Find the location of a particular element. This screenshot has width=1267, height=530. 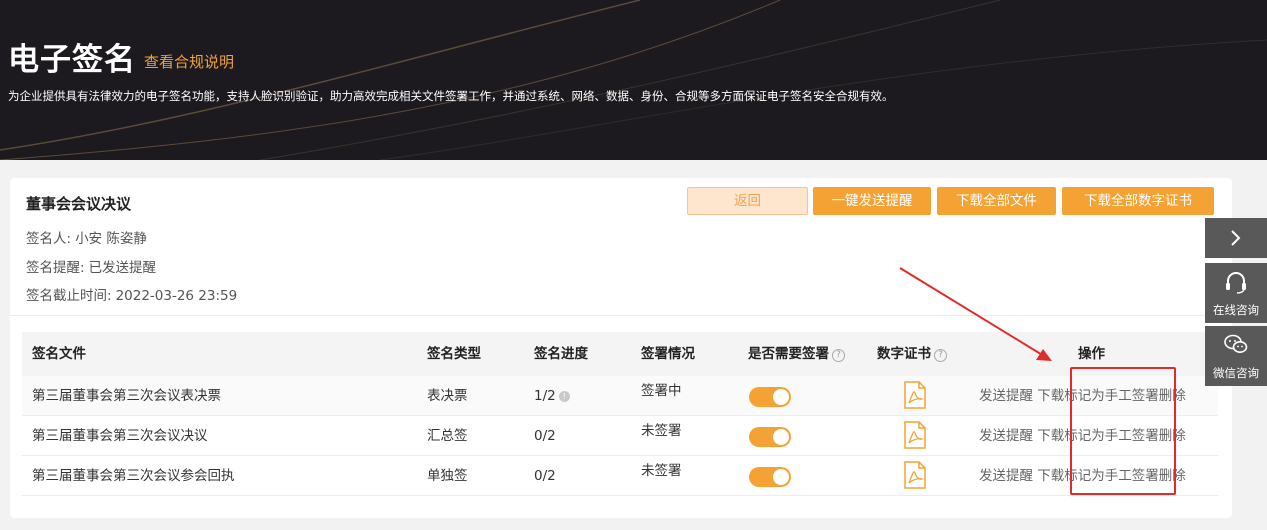

cell-type: 表决票 is located at coordinates (447, 396).